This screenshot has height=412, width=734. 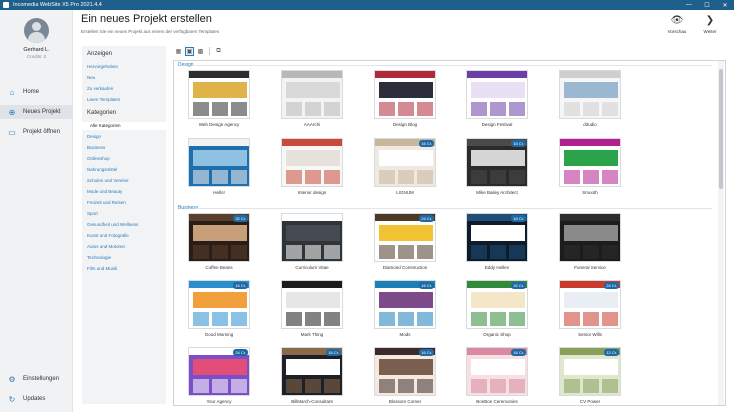 I want to click on avatar, so click(x=36, y=30).